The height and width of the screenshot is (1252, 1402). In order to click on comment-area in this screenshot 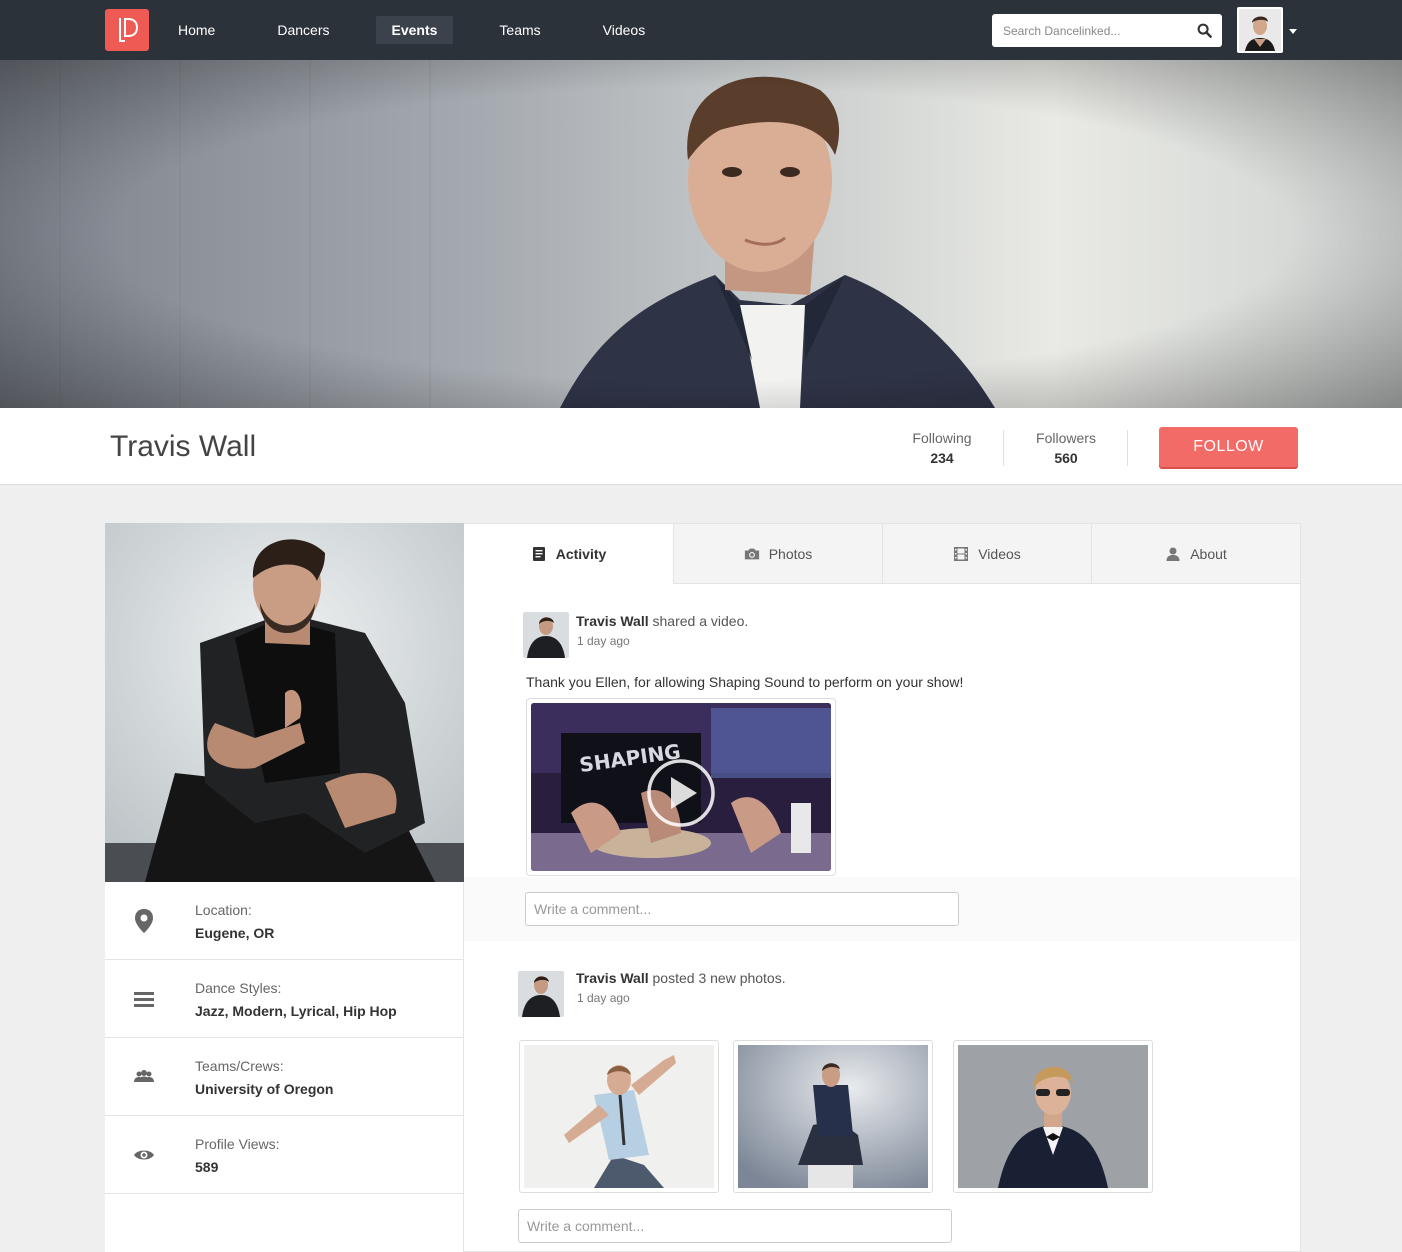, I will do `click(882, 909)`.